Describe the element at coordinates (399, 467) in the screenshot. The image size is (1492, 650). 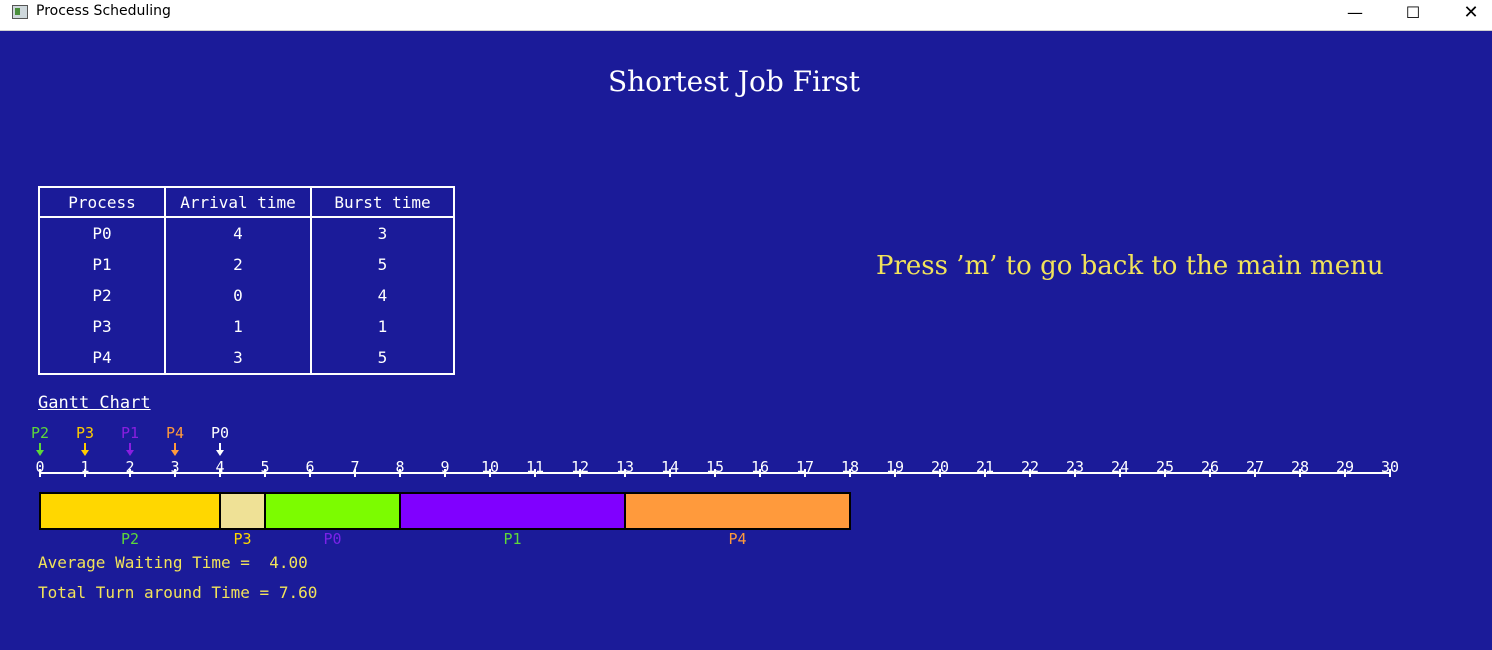
I see `axis-tick-label: 8` at that location.